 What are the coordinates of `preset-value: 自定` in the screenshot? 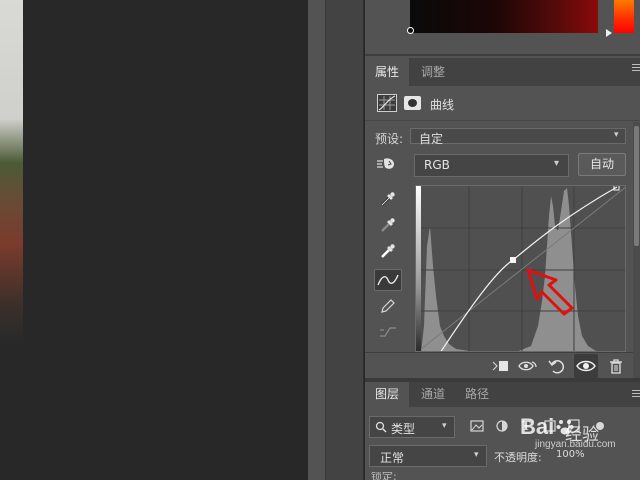 It's located at (431, 139).